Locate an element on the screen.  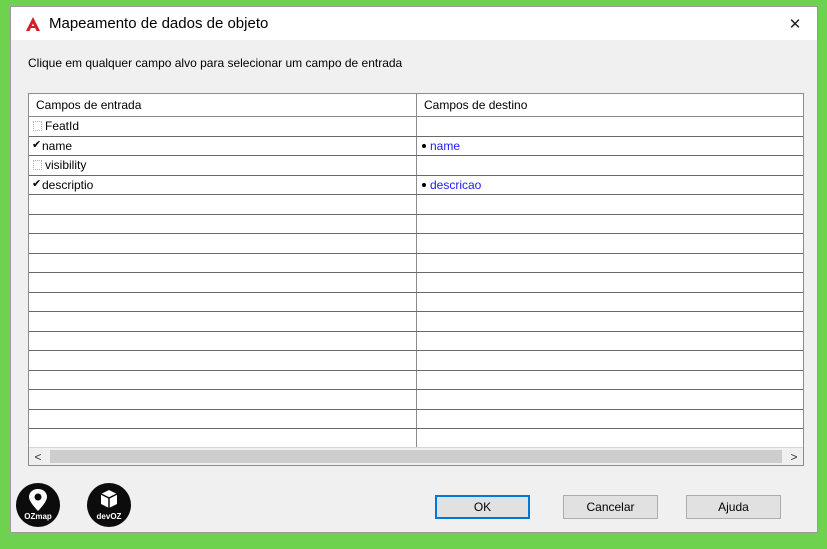
input-field-cell: ✔ descriptio is located at coordinates (62, 185).